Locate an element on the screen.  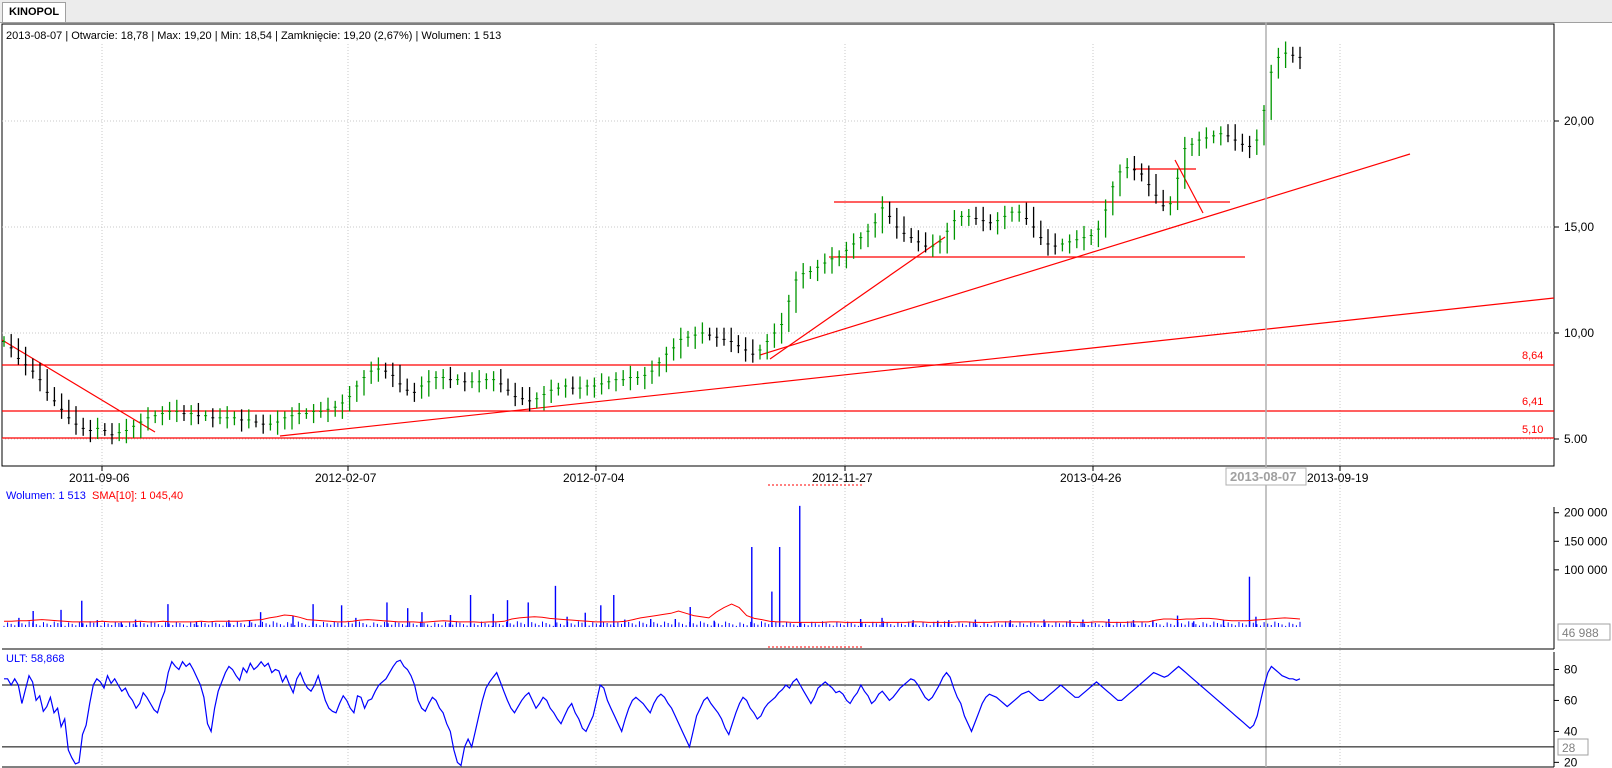
price-y-axis: 5.00 10,00 15,00 20,00 is located at coordinates (1574, 280).